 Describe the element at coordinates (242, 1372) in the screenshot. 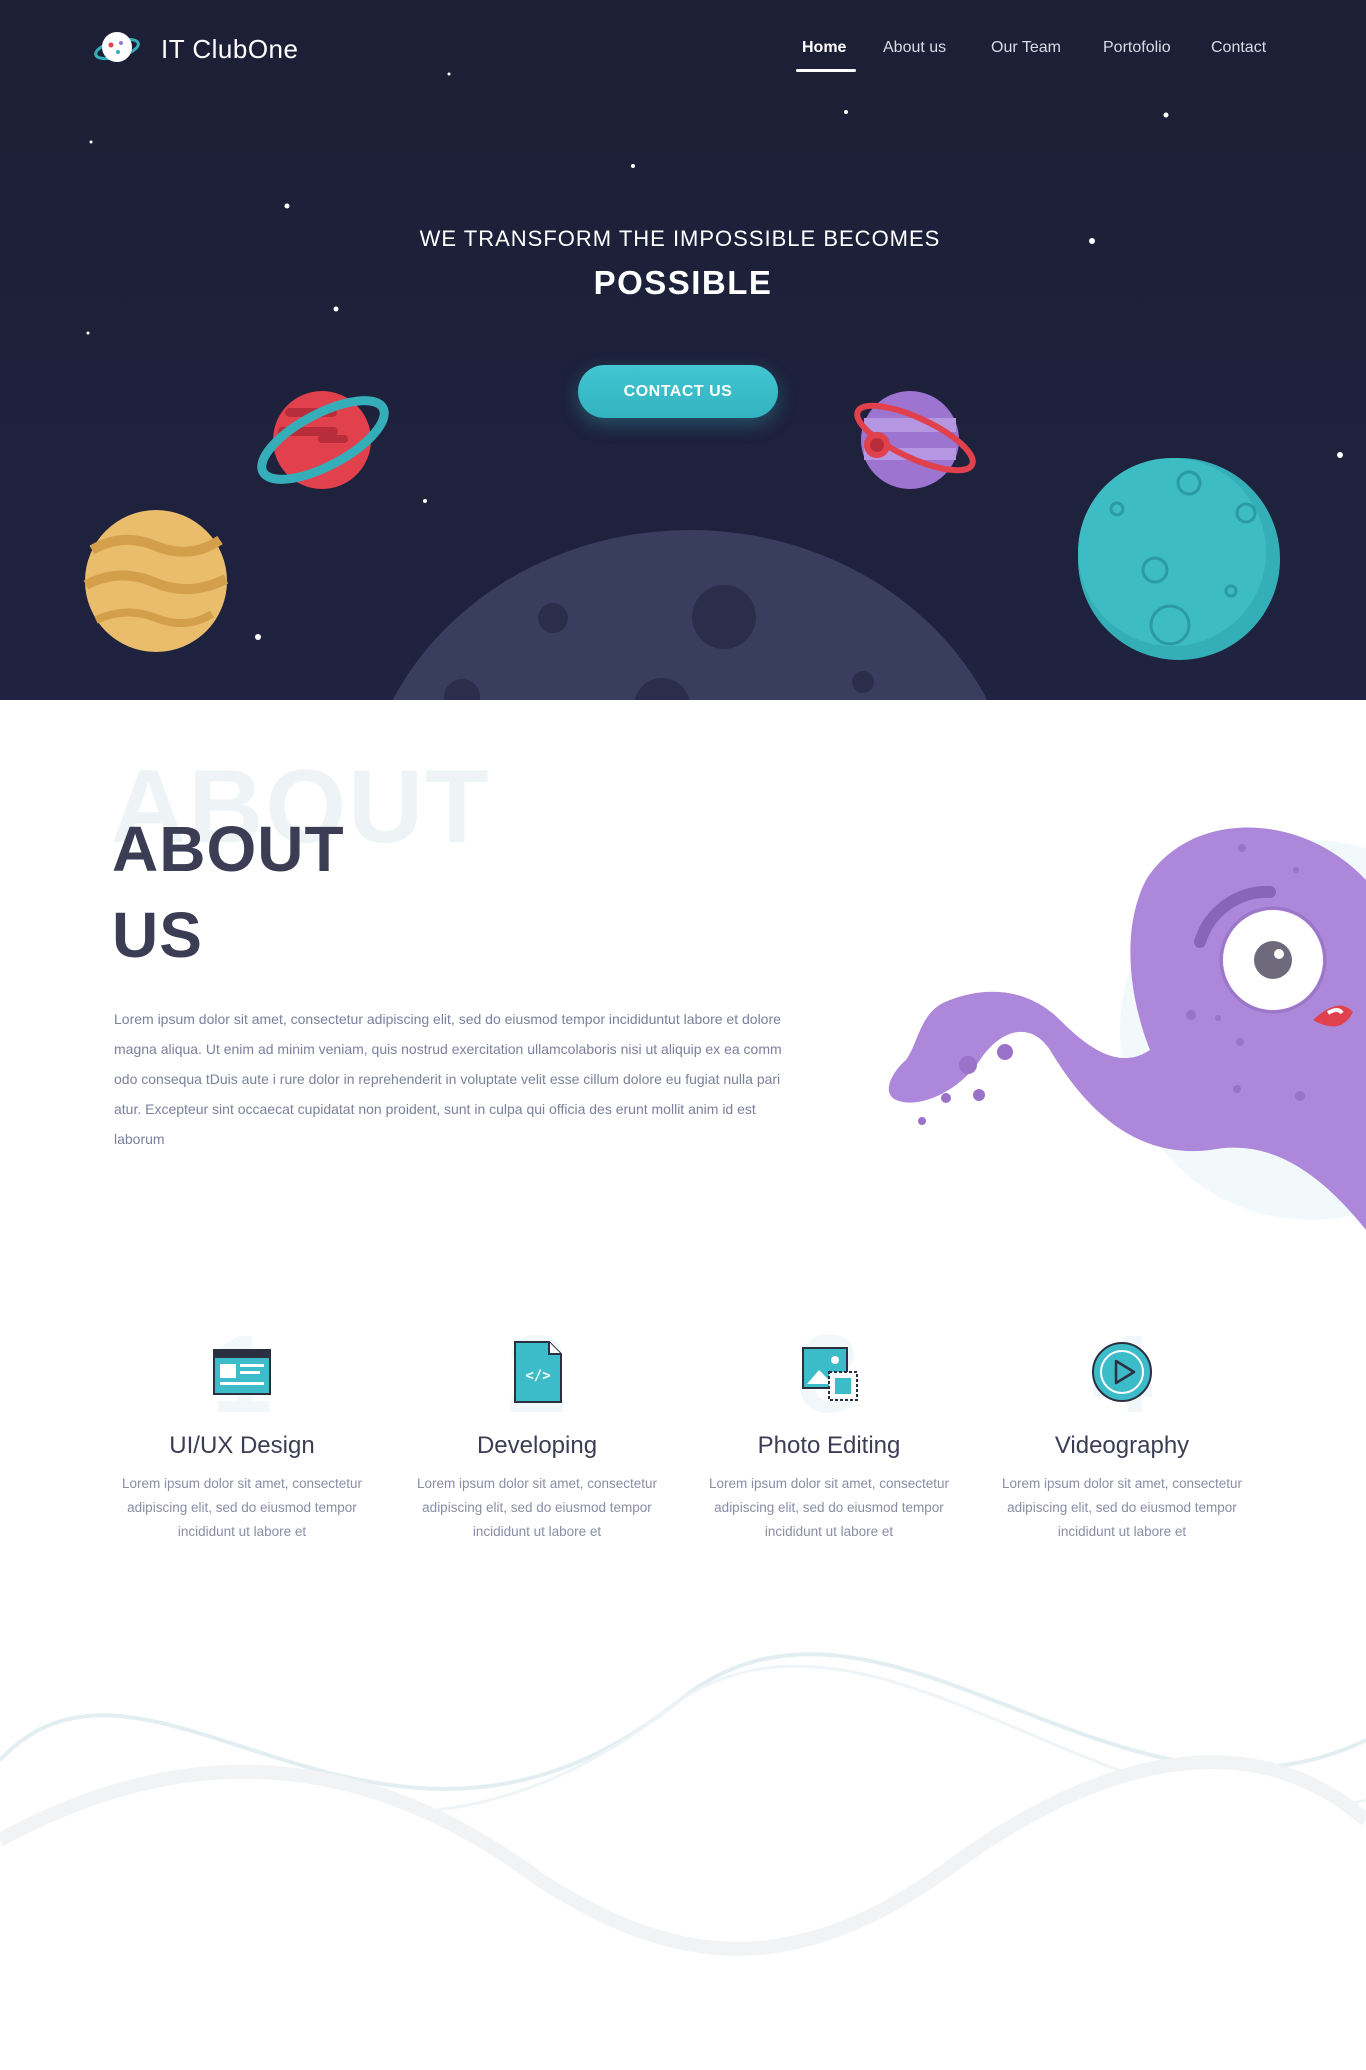

I see `browser-window-icon` at that location.